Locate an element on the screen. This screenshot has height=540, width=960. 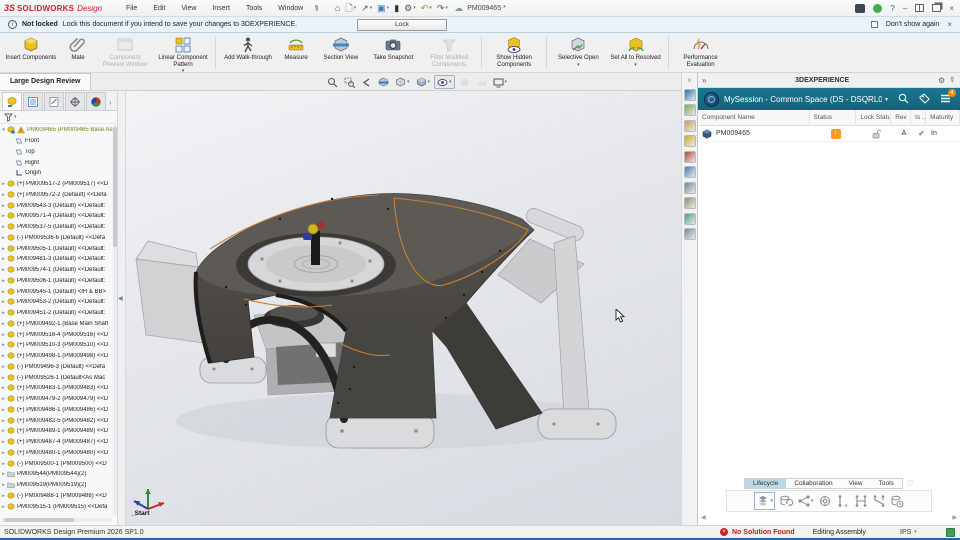
tree-component-item: ▸ PM009506-1 (Default) <<Default: is located at coordinates (56, 281).